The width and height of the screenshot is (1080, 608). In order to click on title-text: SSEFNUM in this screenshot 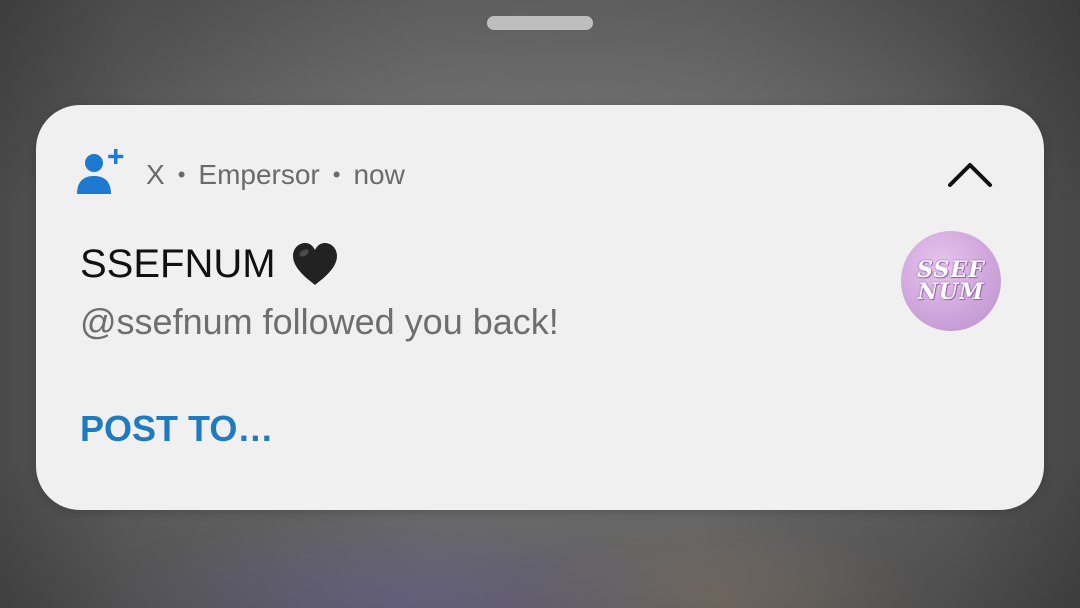, I will do `click(178, 263)`.